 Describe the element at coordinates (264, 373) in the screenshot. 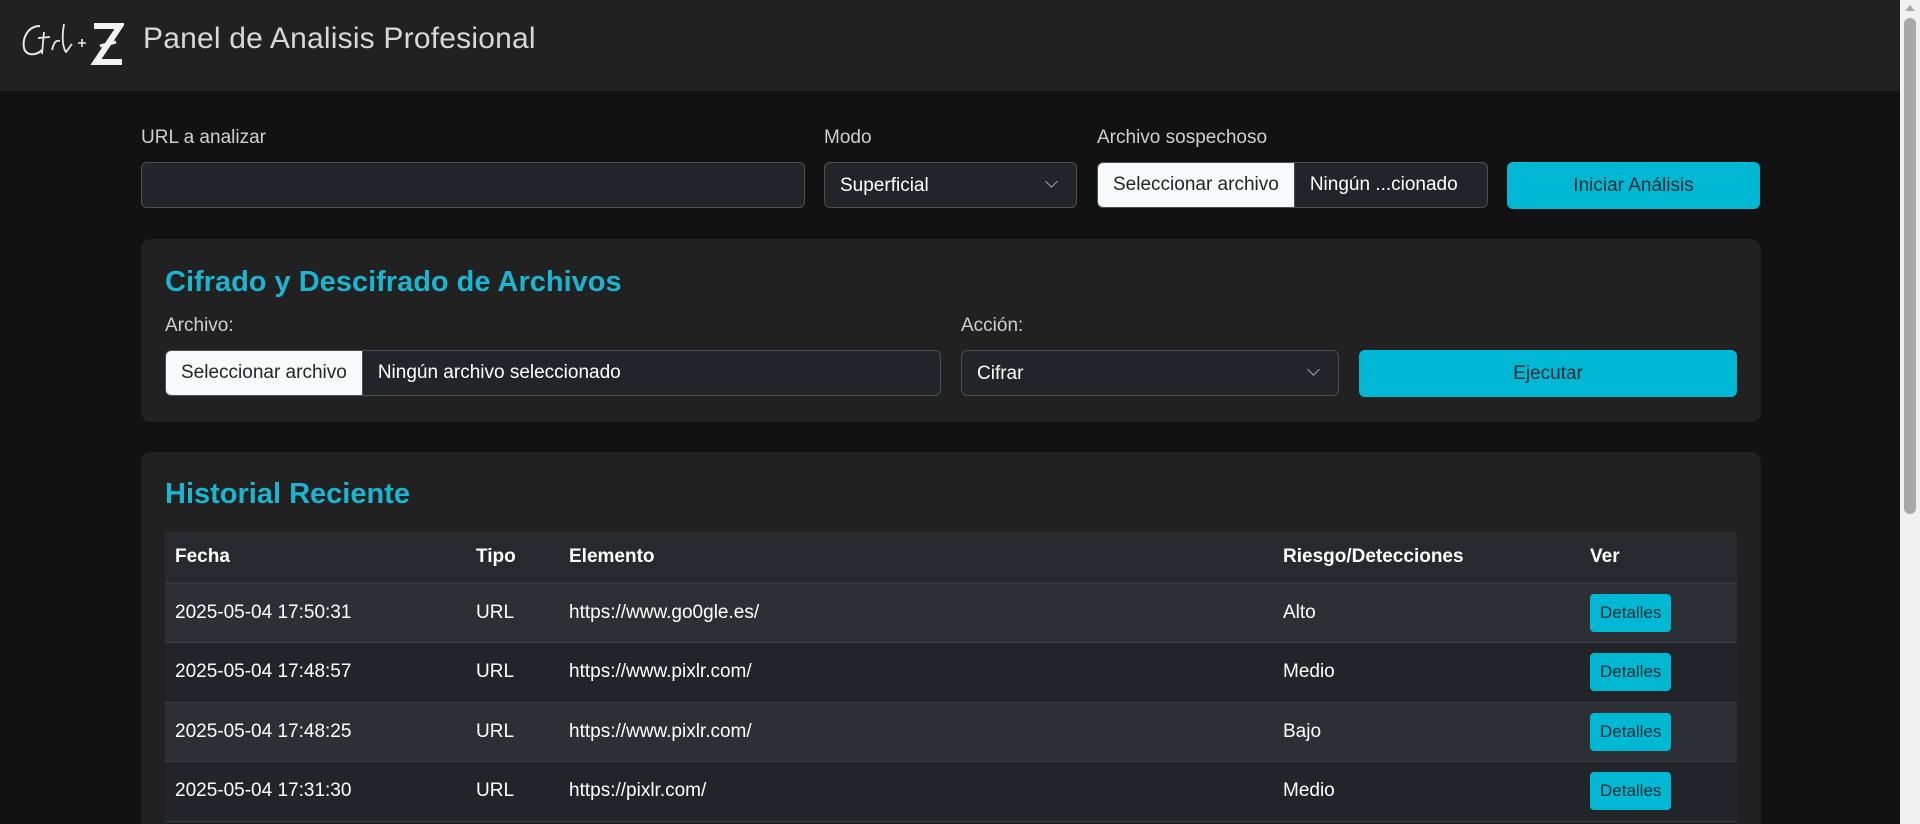

I see `crypto-select-file-button: Seleccionar archivo` at that location.